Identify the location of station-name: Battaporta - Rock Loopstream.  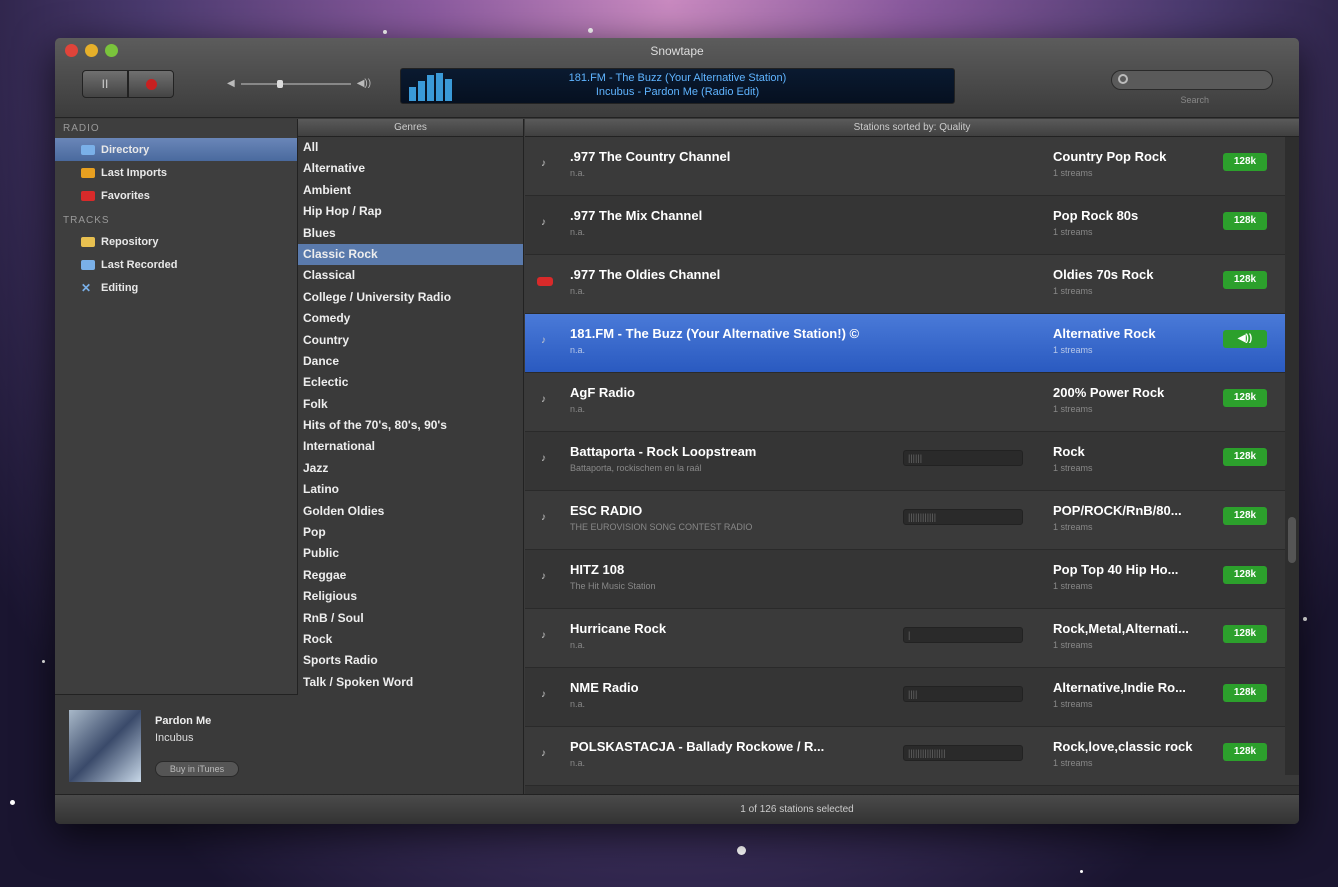
(663, 451).